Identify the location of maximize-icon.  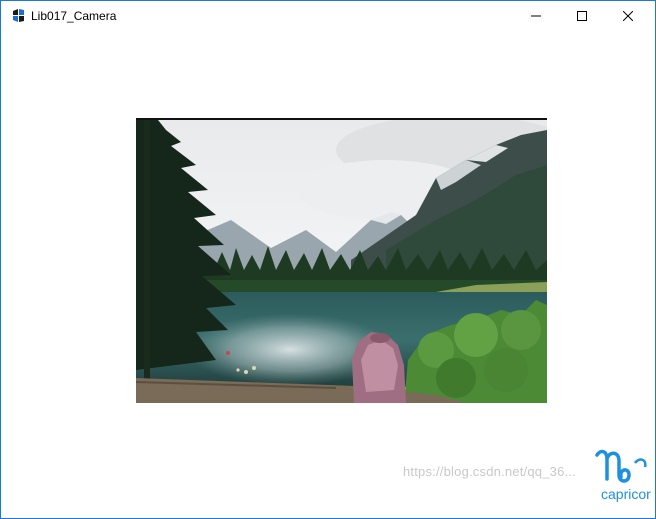
(582, 16).